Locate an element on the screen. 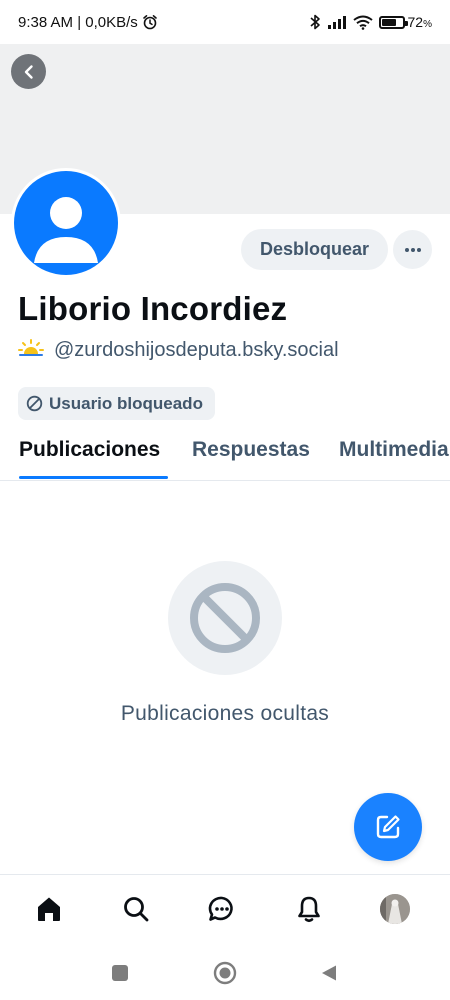  bottom-navigation is located at coordinates (225, 910).